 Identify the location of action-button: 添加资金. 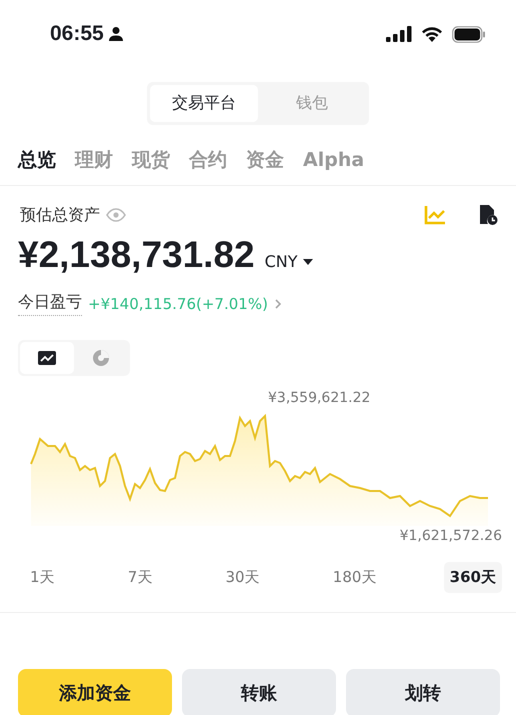
(95, 692).